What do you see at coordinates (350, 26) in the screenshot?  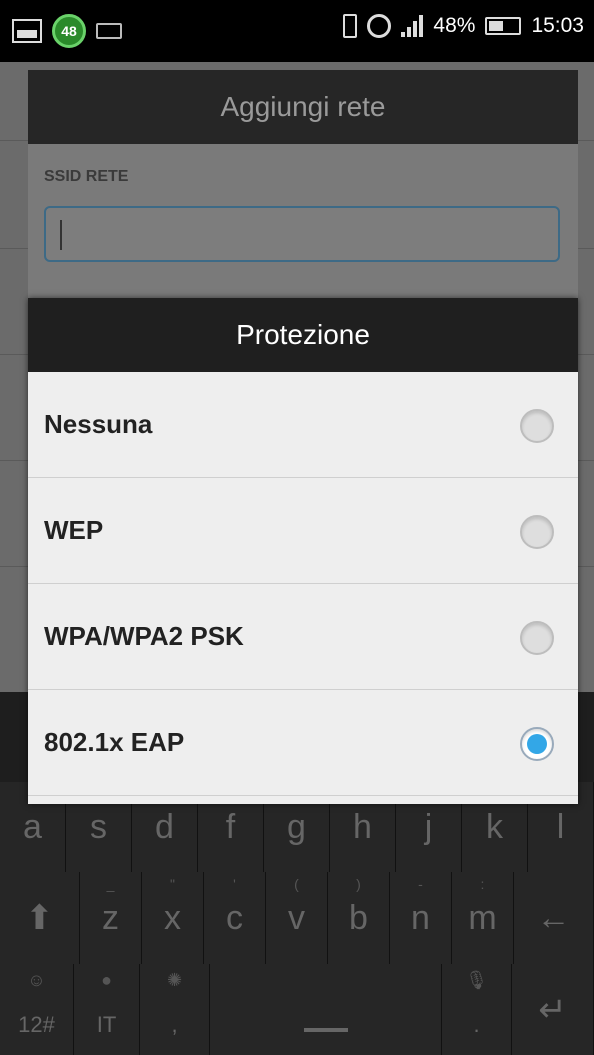 I see `vibrate-icon` at bounding box center [350, 26].